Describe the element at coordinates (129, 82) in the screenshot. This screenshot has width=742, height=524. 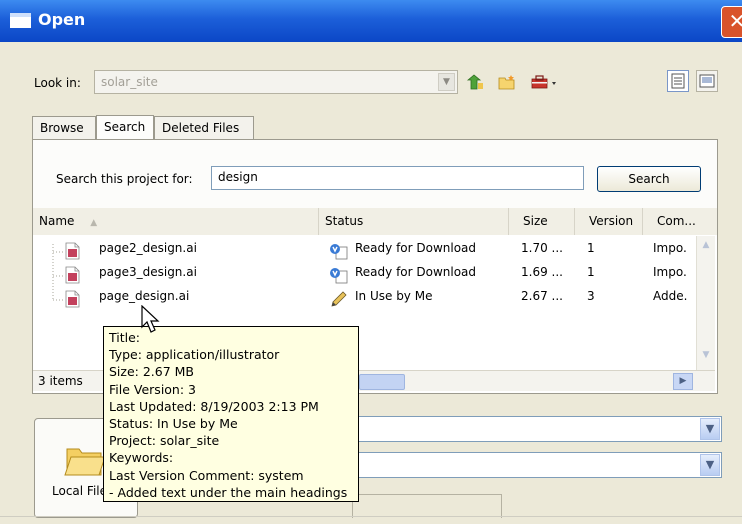
I see `look-in-value: solar_site` at that location.